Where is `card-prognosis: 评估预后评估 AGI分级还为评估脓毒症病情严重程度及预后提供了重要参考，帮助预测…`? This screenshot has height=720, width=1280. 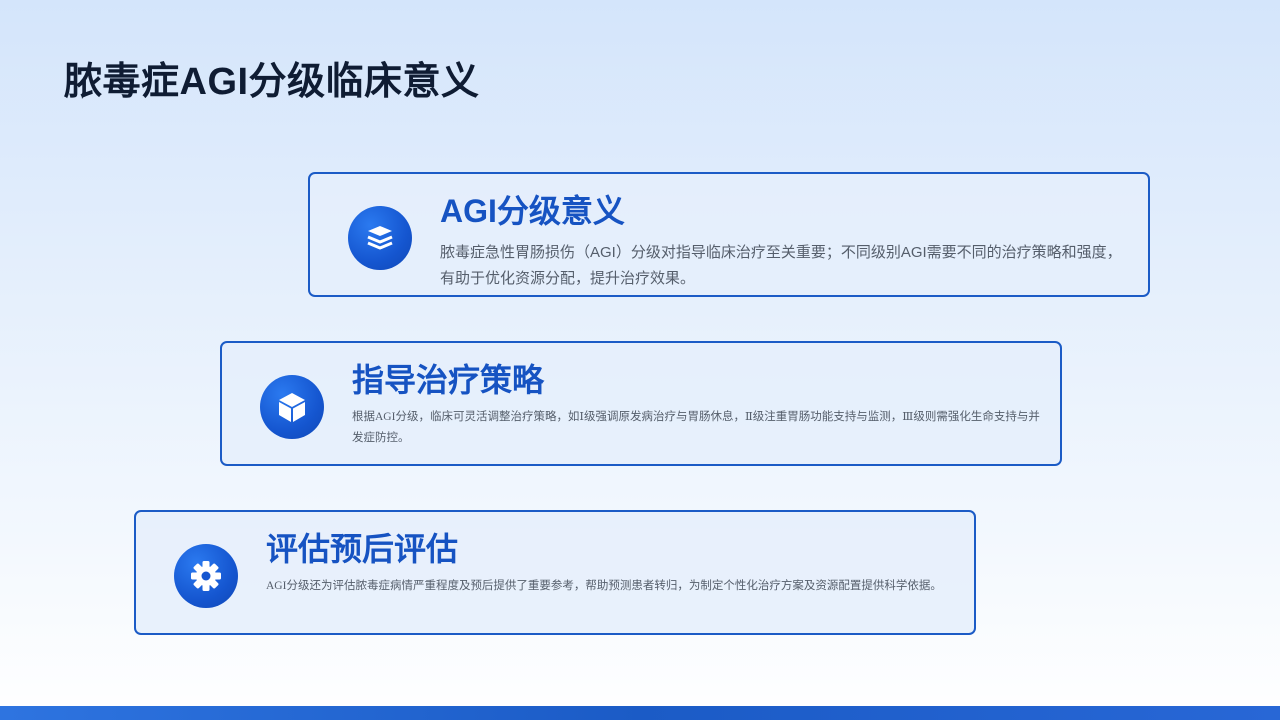
card-prognosis: 评估预后评估 AGI分级还为评估脓毒症病情严重程度及预后提供了重要参考，帮助预测… is located at coordinates (555, 572).